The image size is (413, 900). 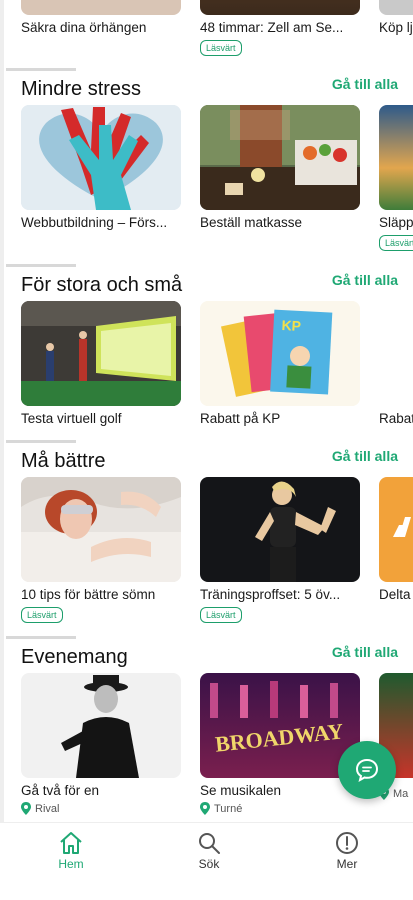 What do you see at coordinates (228, 808) in the screenshot?
I see `location-label: Turné` at bounding box center [228, 808].